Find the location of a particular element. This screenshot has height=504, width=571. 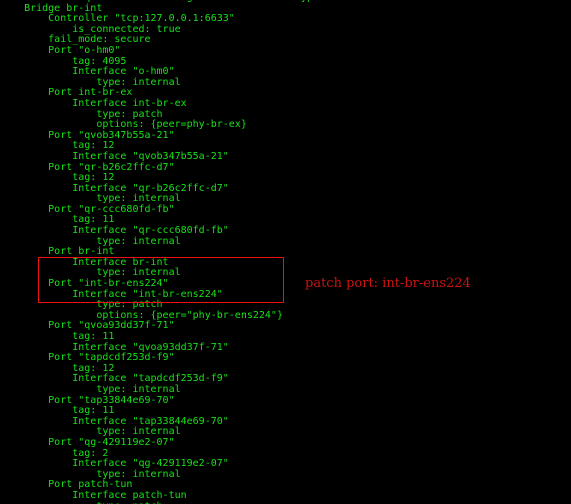

annotation-patch-port: patch port: int-br-ens224 is located at coordinates (388, 283).